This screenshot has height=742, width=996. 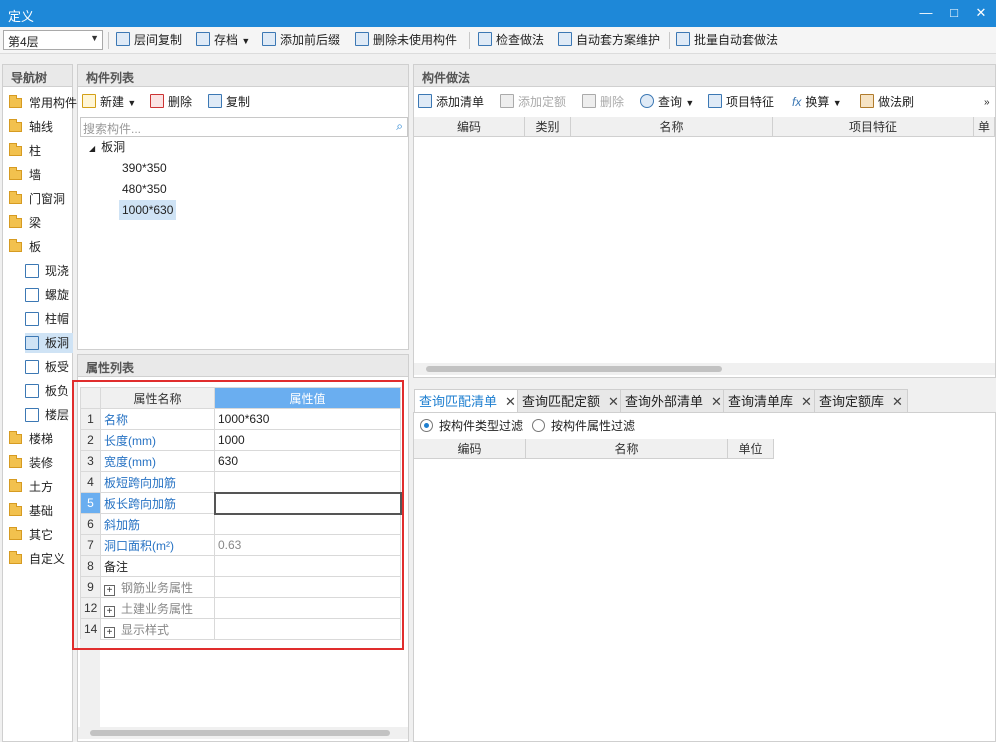 I want to click on archive-button: 存档 ▼, so click(x=223, y=40).